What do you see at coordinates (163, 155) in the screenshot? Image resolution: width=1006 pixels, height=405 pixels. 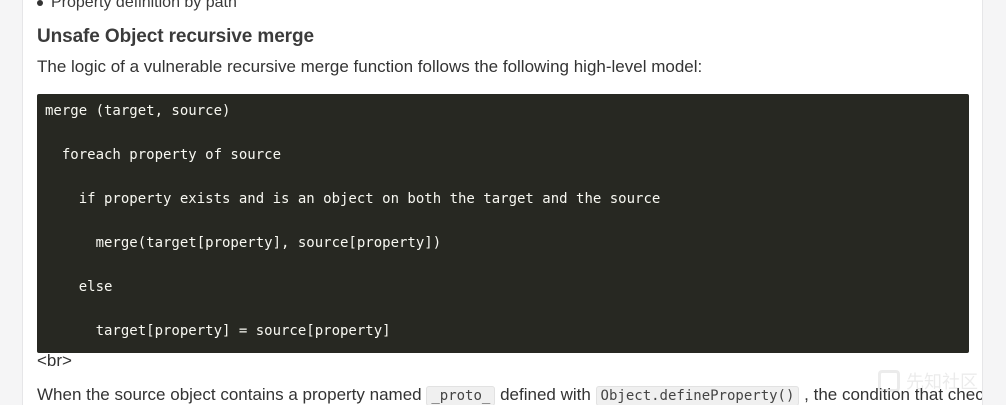 I see `code-line: foreach property of source` at bounding box center [163, 155].